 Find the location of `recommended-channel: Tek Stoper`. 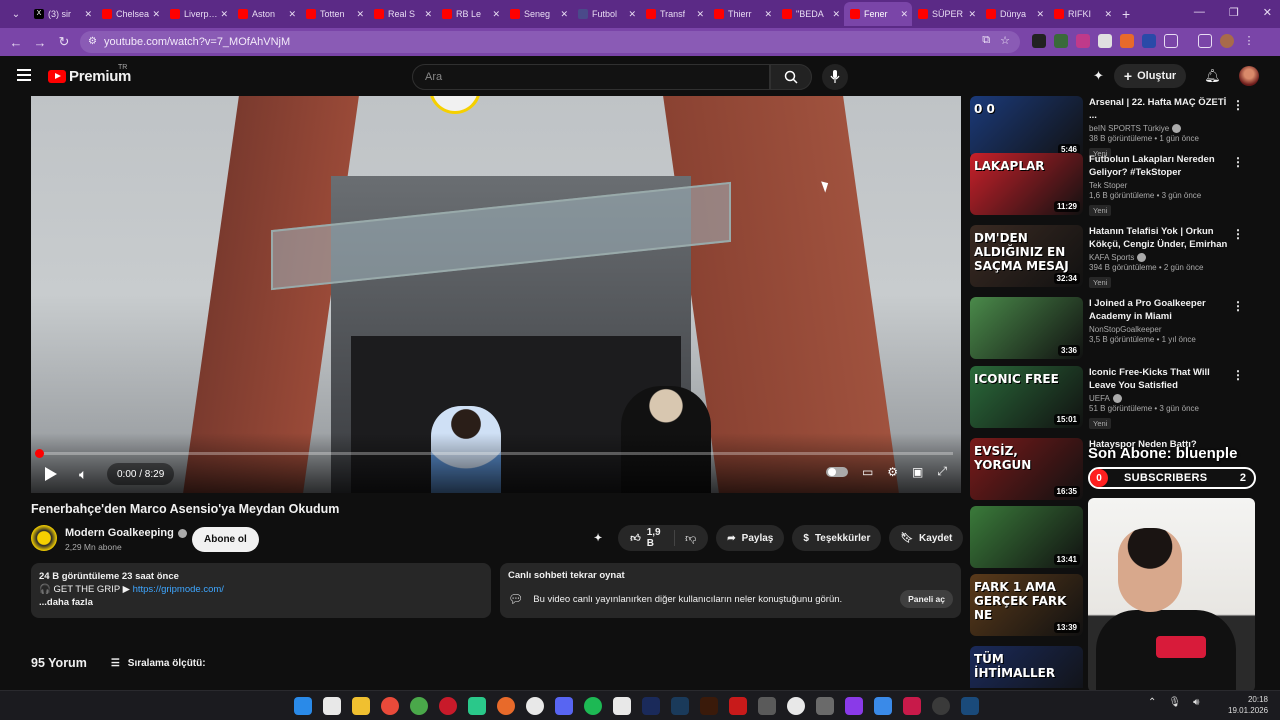

recommended-channel: Tek Stoper is located at coordinates (1108, 185).